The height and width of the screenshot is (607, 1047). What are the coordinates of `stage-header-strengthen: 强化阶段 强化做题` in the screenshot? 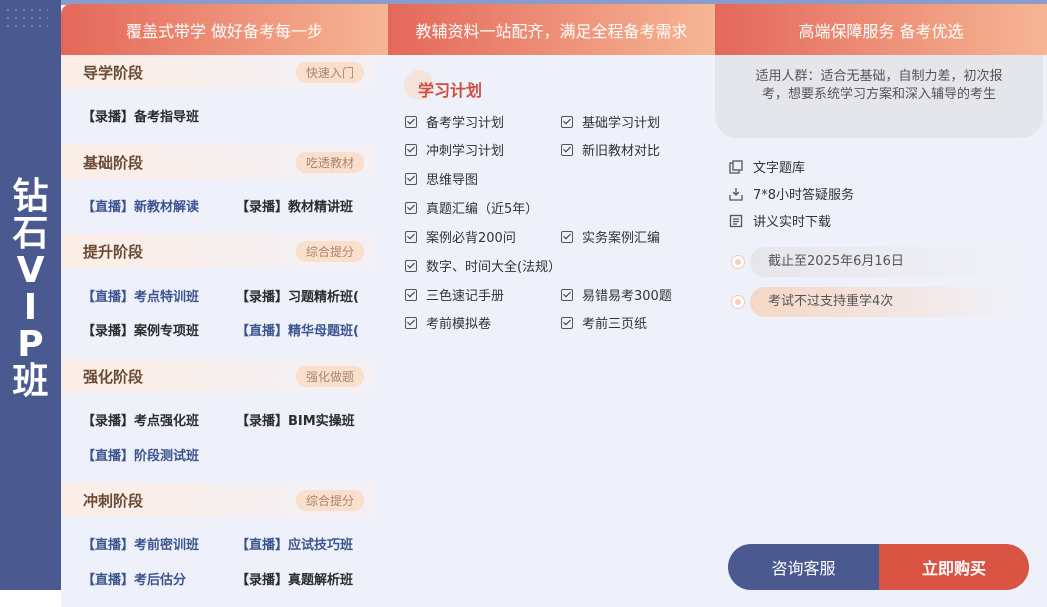 It's located at (218, 376).